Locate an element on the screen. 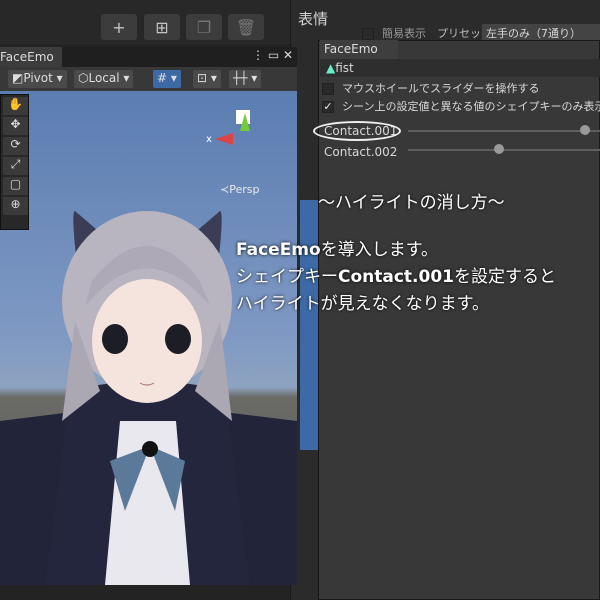 Image resolution: width=600 pixels, height=600 pixels. rotate-tool: ⟳ is located at coordinates (15, 146).